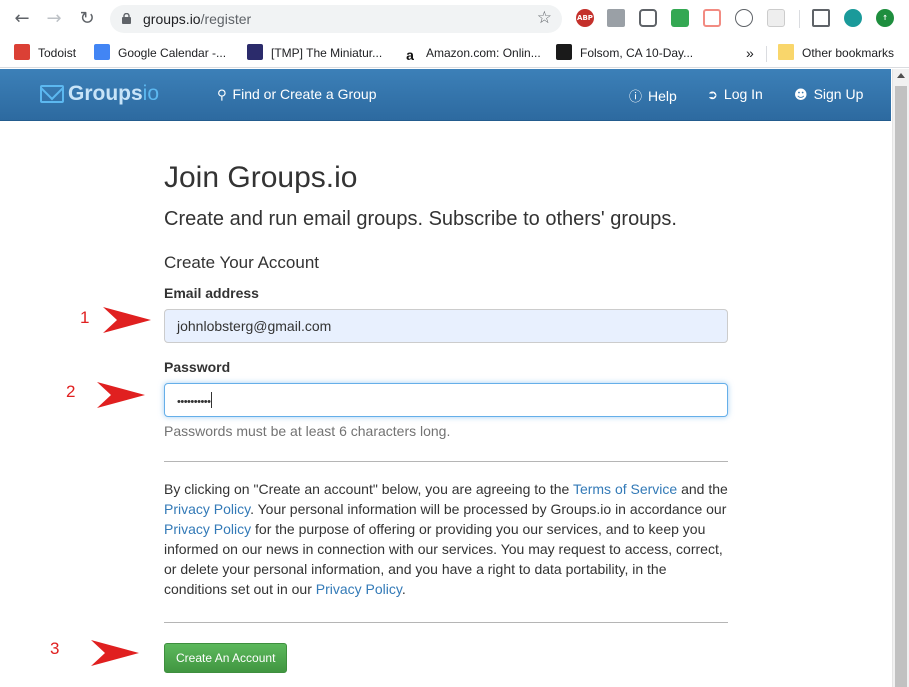  I want to click on section-heading: Create Your Account, so click(242, 262).